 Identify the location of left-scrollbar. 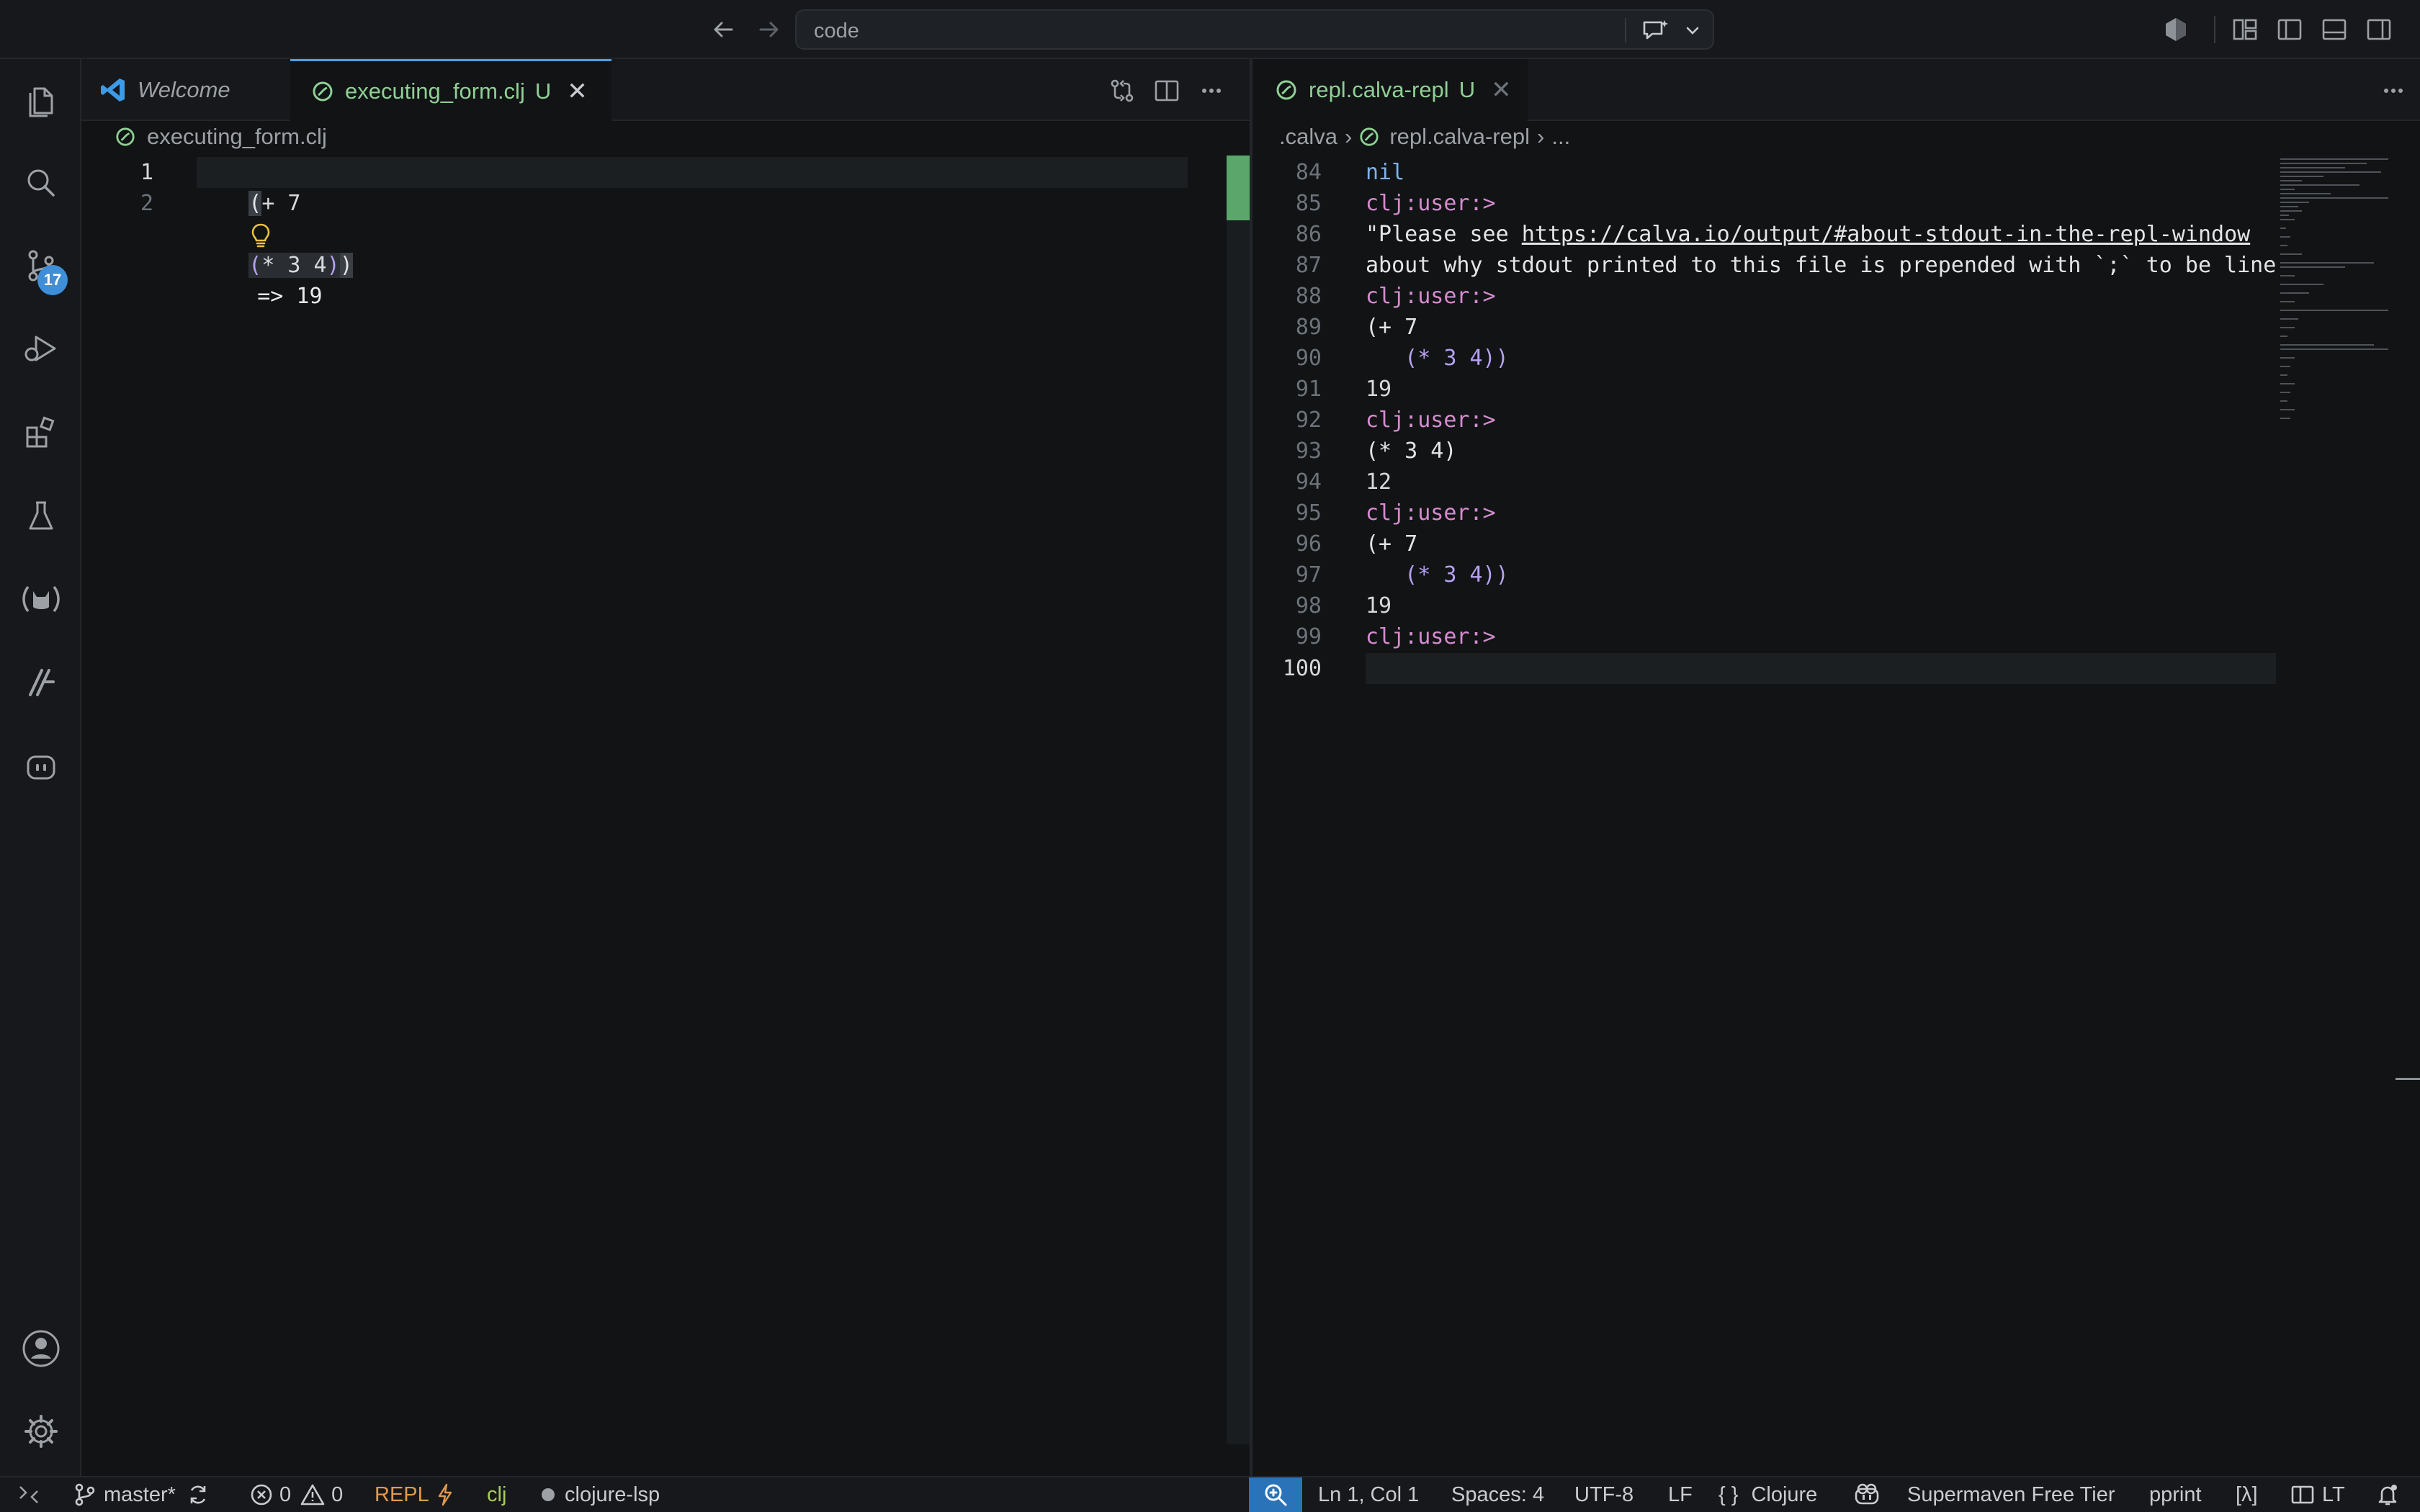
(1238, 800).